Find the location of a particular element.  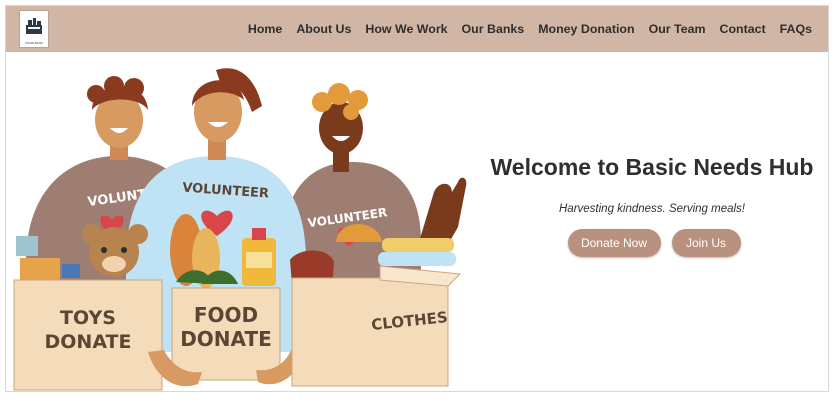

logo-emblem-icon is located at coordinates (34, 26).